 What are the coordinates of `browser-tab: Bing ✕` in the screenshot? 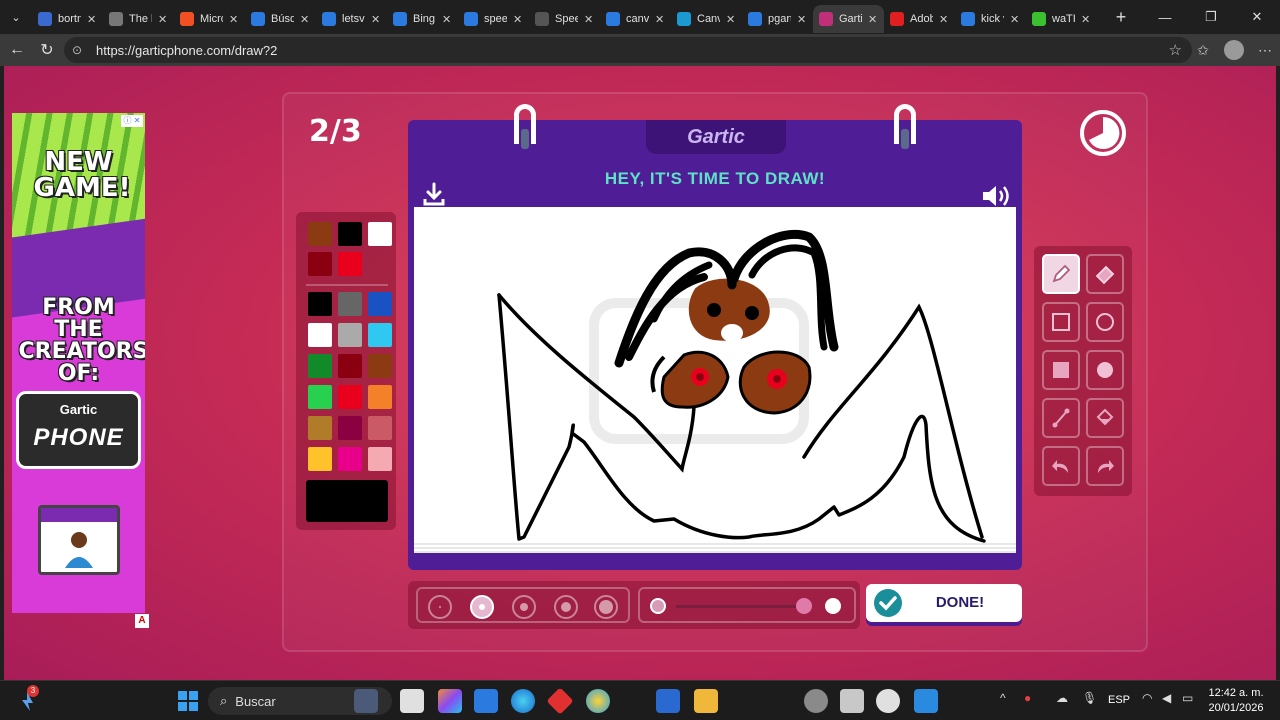 It's located at (422, 19).